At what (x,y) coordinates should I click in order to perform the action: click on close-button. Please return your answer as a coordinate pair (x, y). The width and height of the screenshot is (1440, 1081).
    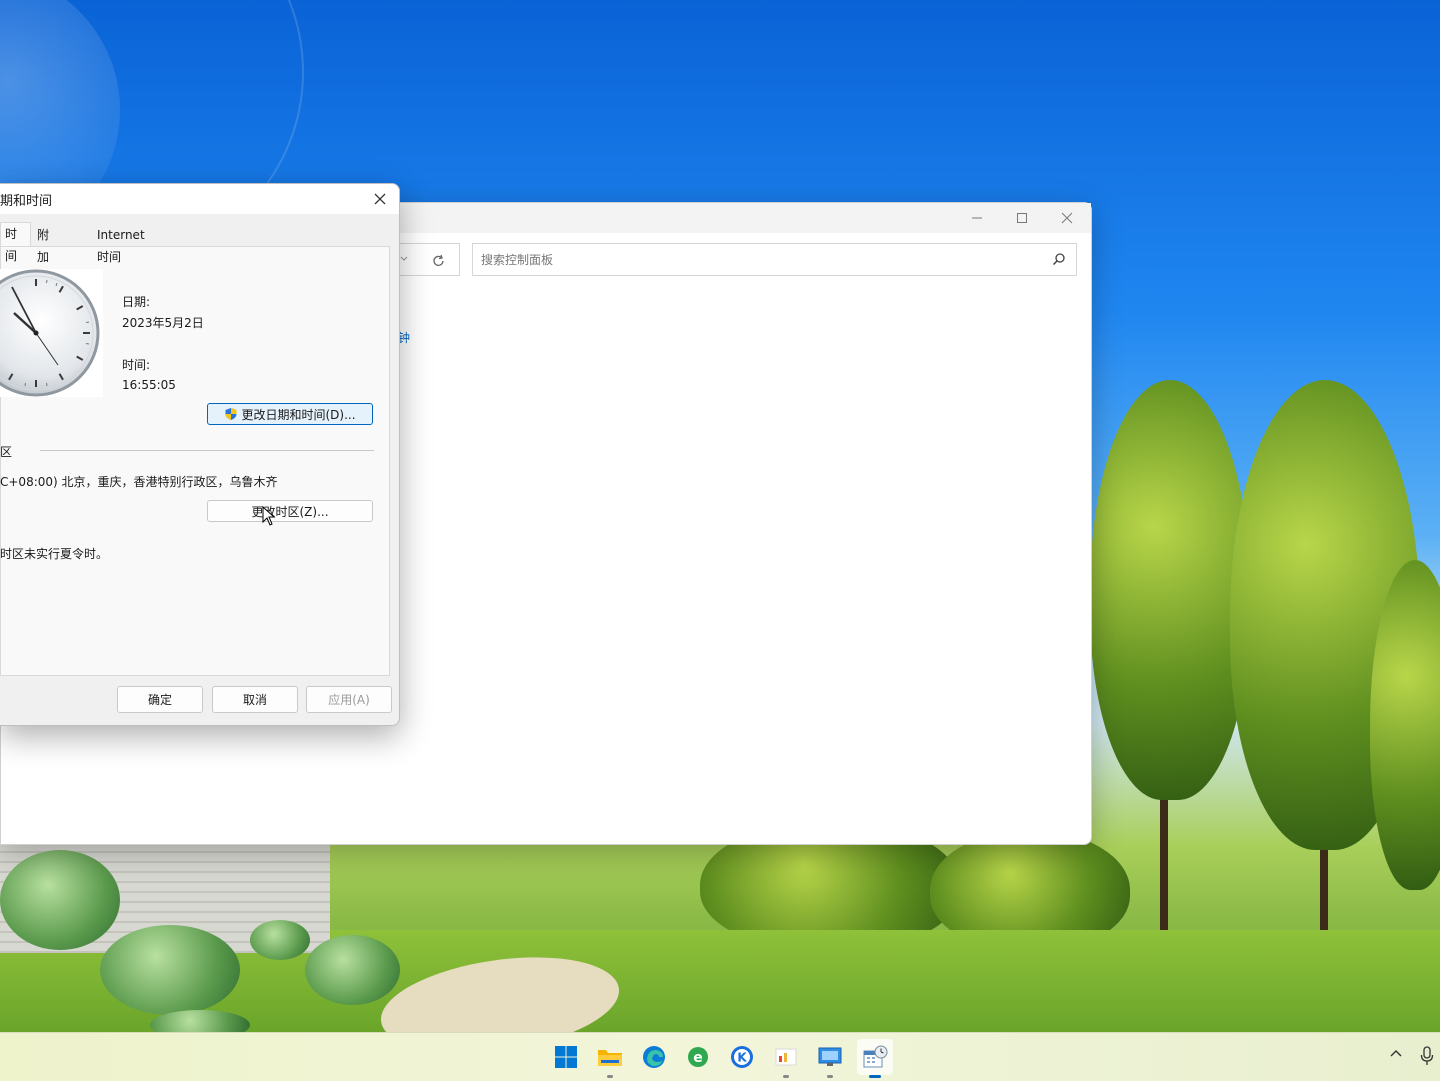
    Looking at the image, I should click on (1067, 218).